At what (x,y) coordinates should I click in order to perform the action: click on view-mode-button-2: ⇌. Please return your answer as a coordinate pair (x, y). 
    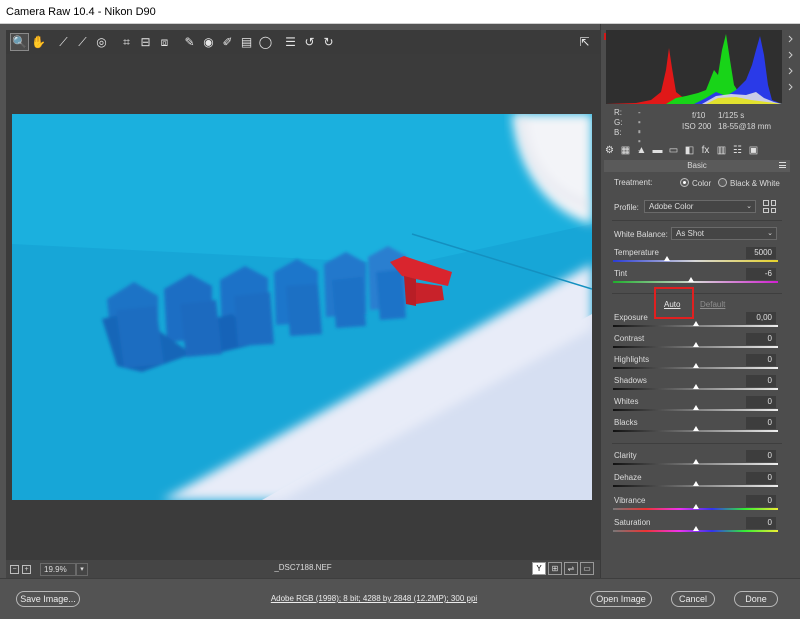
    Looking at the image, I should click on (571, 568).